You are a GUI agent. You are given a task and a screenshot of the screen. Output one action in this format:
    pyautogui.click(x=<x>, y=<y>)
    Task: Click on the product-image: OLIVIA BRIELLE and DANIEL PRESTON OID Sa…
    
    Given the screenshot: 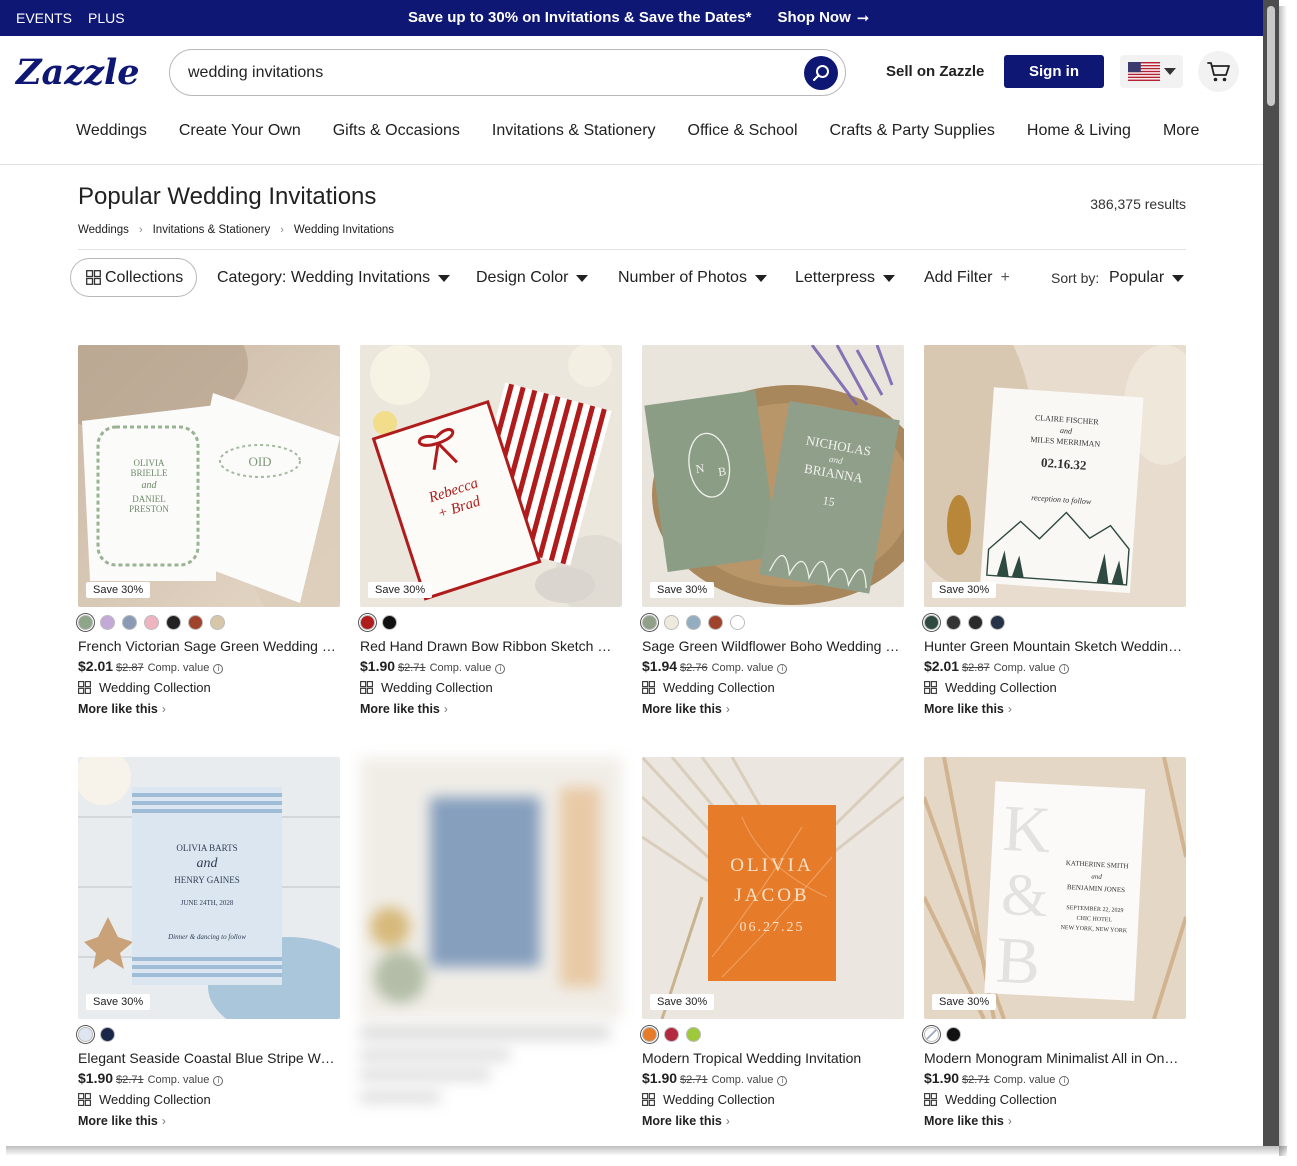 What is the action you would take?
    pyautogui.click(x=209, y=476)
    